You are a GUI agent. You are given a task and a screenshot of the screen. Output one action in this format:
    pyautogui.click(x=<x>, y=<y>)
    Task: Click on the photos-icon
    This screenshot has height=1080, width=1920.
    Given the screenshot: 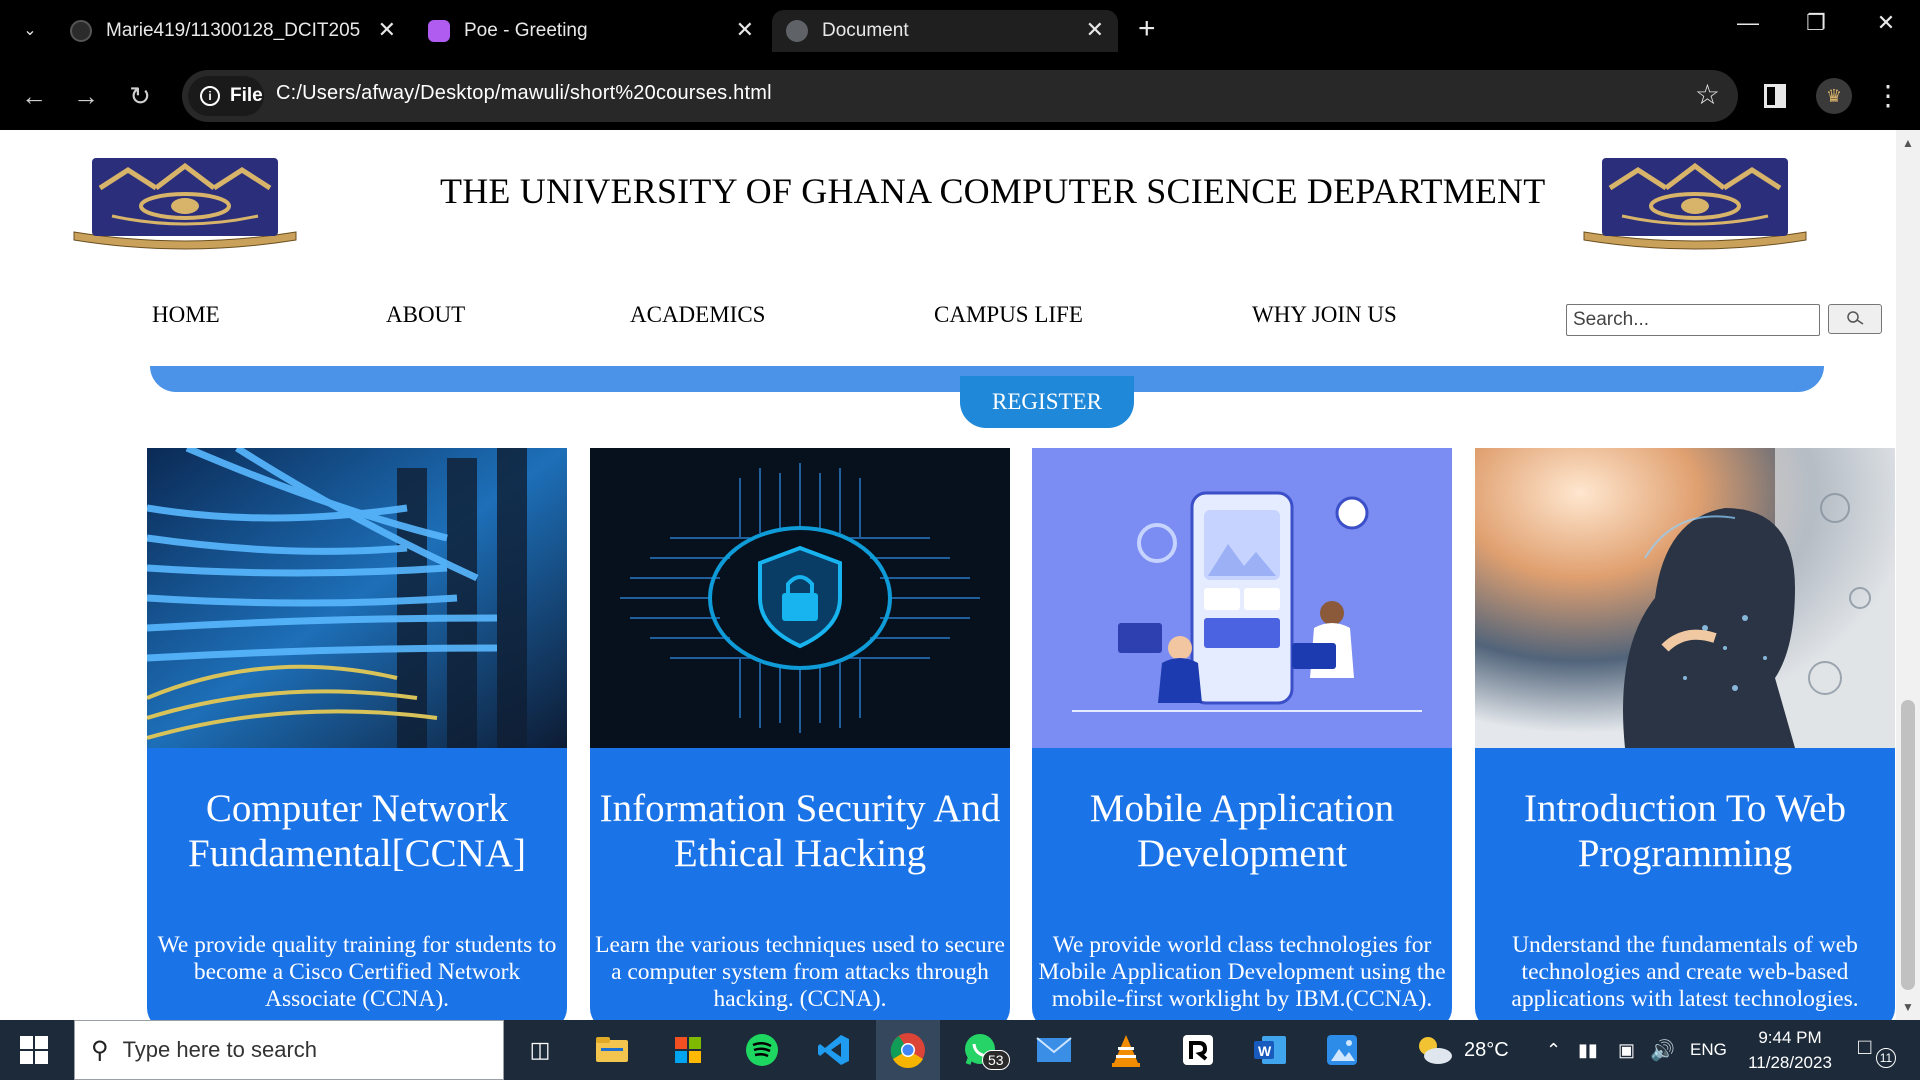 What is the action you would take?
    pyautogui.click(x=1342, y=1050)
    